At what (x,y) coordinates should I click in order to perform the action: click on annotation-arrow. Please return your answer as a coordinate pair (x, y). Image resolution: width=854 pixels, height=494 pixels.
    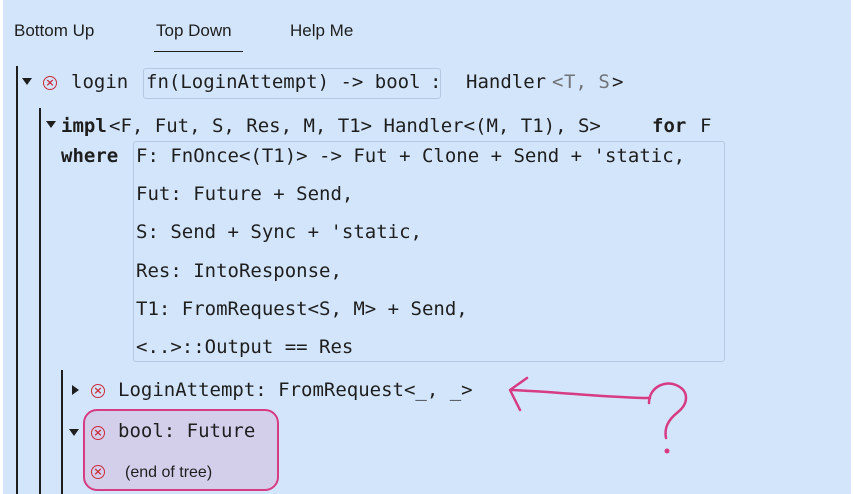
    Looking at the image, I should click on (581, 394).